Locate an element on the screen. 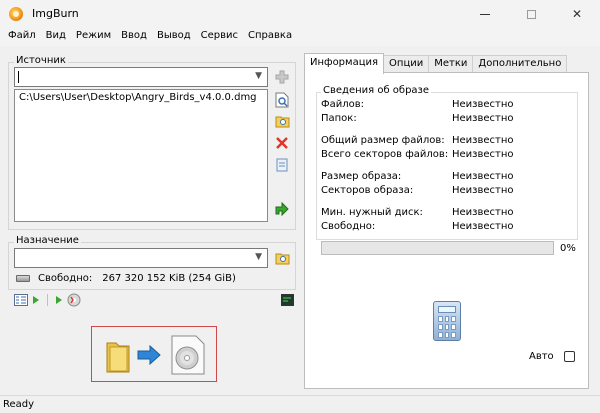 The image size is (600, 413). menu-mode: Режим is located at coordinates (93, 37).